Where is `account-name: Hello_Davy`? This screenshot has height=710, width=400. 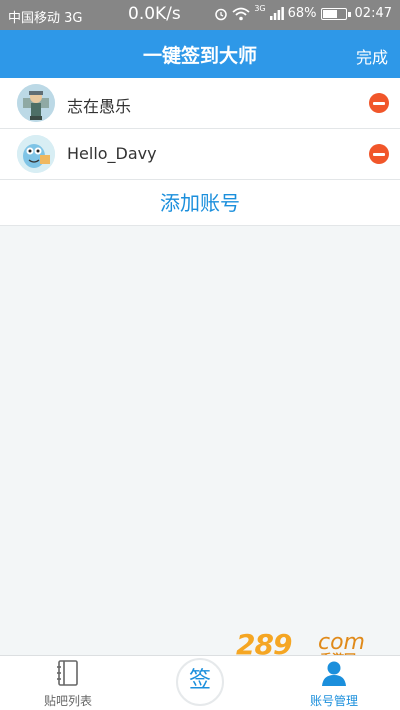
account-name: Hello_Davy is located at coordinates (112, 153).